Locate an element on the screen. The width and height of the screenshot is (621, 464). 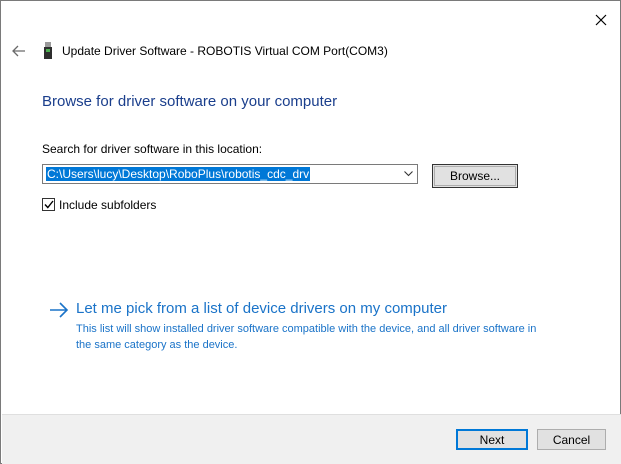
right-arrow-icon is located at coordinates (59, 310).